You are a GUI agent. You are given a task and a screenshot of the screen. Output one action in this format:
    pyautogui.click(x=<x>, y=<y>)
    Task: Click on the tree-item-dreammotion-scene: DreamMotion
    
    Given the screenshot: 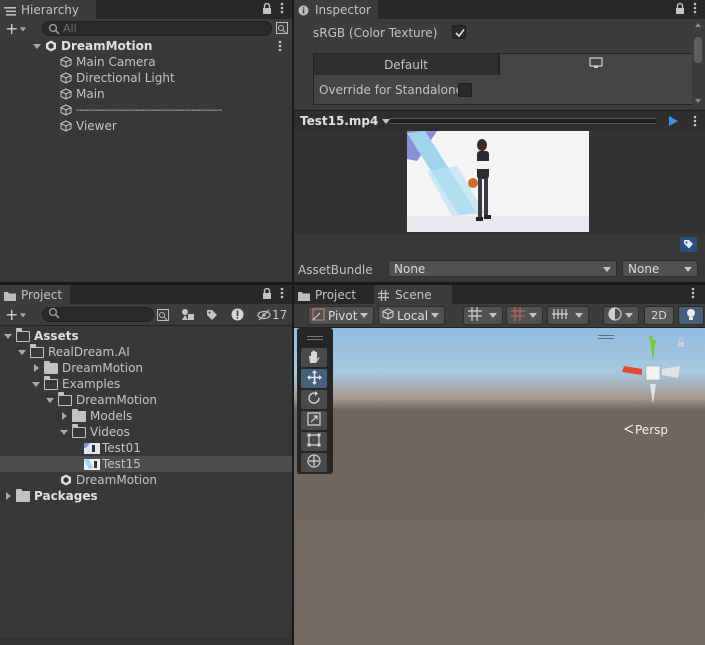 What is the action you would take?
    pyautogui.click(x=146, y=480)
    